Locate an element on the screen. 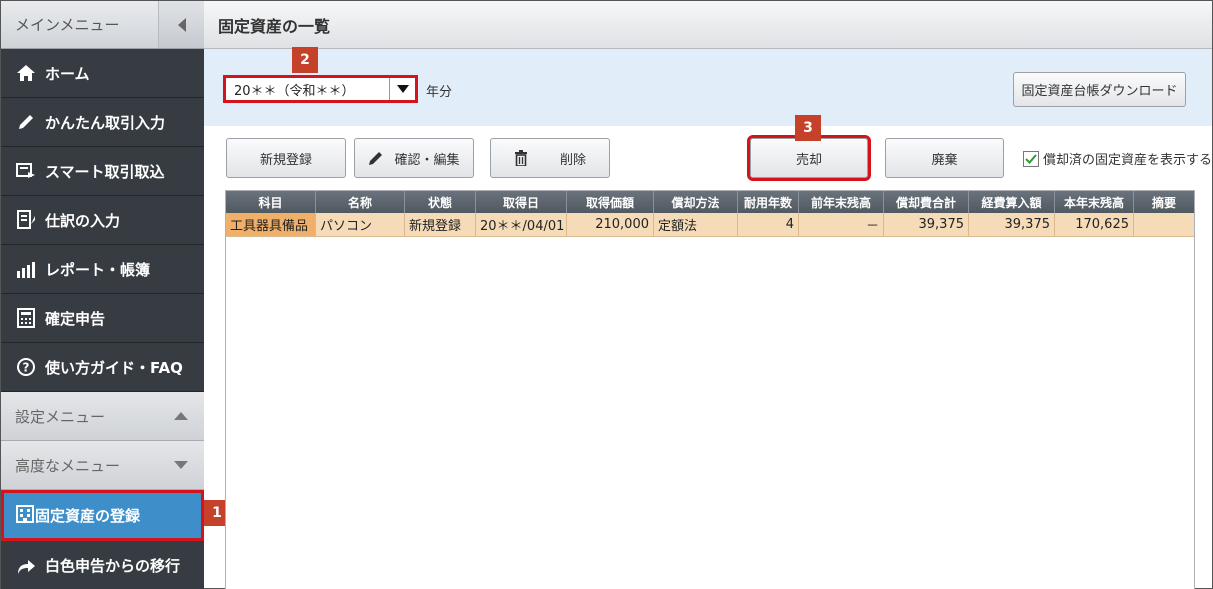 Image resolution: width=1213 pixels, height=589 pixels. sidebar-settings-menu: 設定メニュー is located at coordinates (102, 416).